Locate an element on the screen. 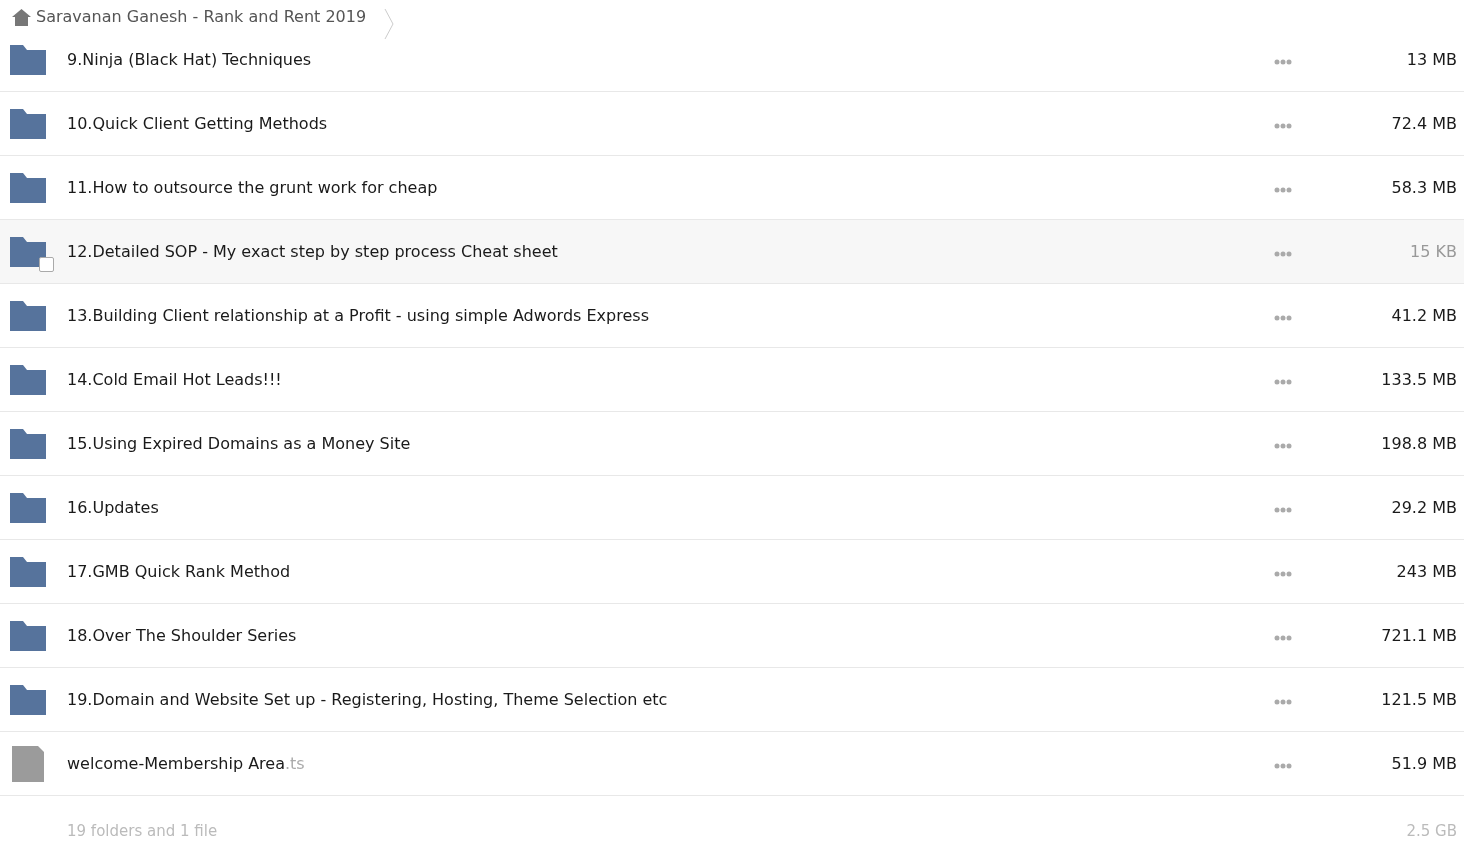  file-size: 41.2 MB is located at coordinates (1423, 315).